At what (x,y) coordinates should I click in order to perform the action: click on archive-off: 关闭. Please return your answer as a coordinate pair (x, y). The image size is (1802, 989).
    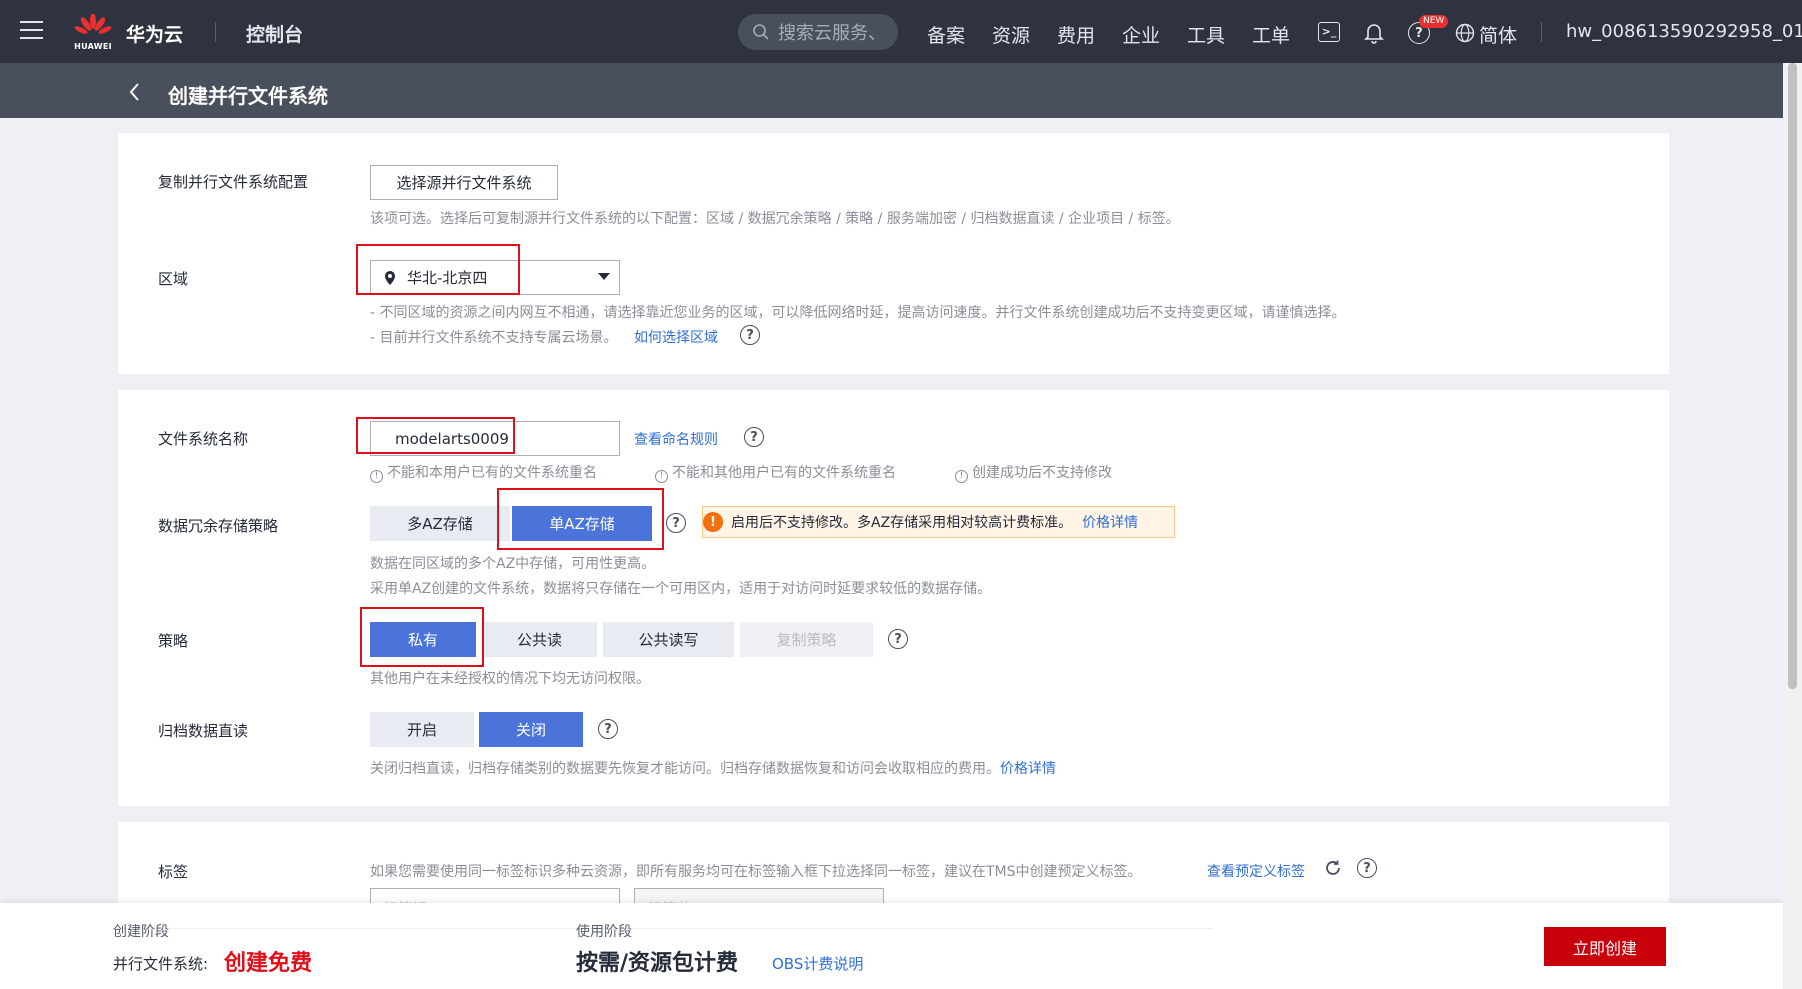
    Looking at the image, I should click on (531, 729).